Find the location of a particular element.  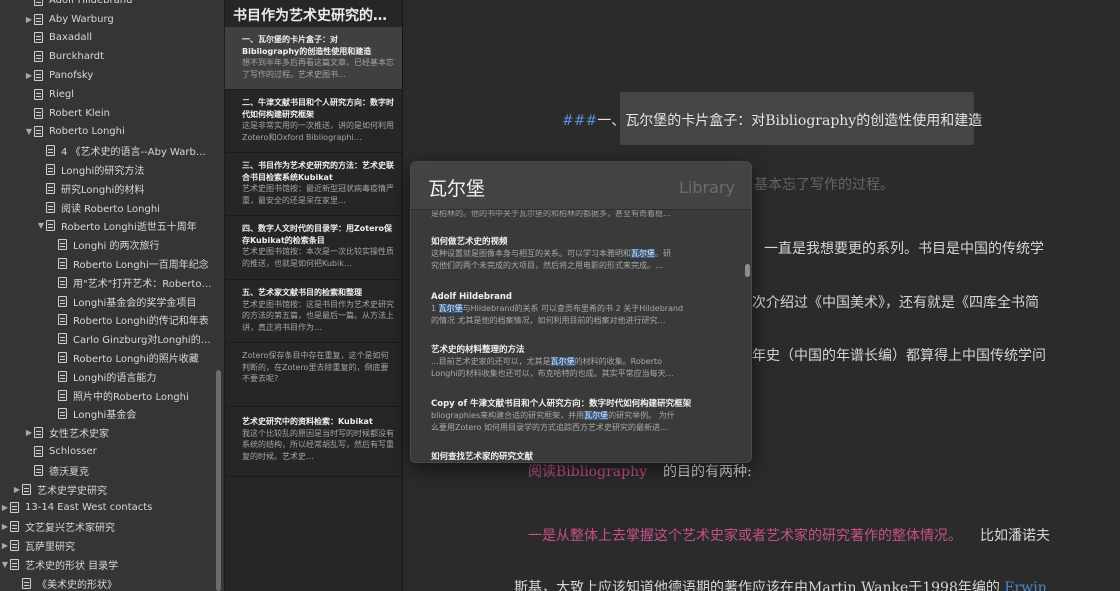

search-result: 如何查找艺术家的研究文献 is located at coordinates (581, 456).